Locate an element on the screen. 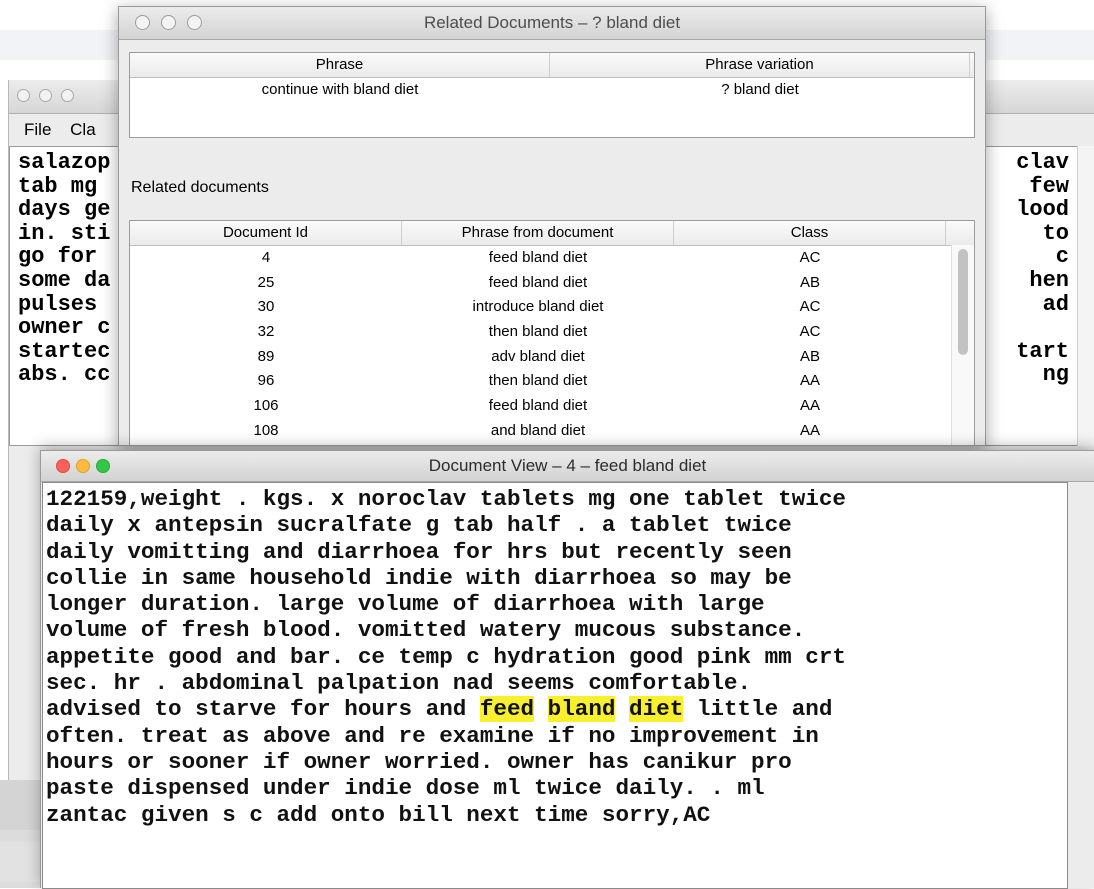 This screenshot has height=889, width=1094. column-header-phrase-variation: Phrase variation is located at coordinates (760, 65).